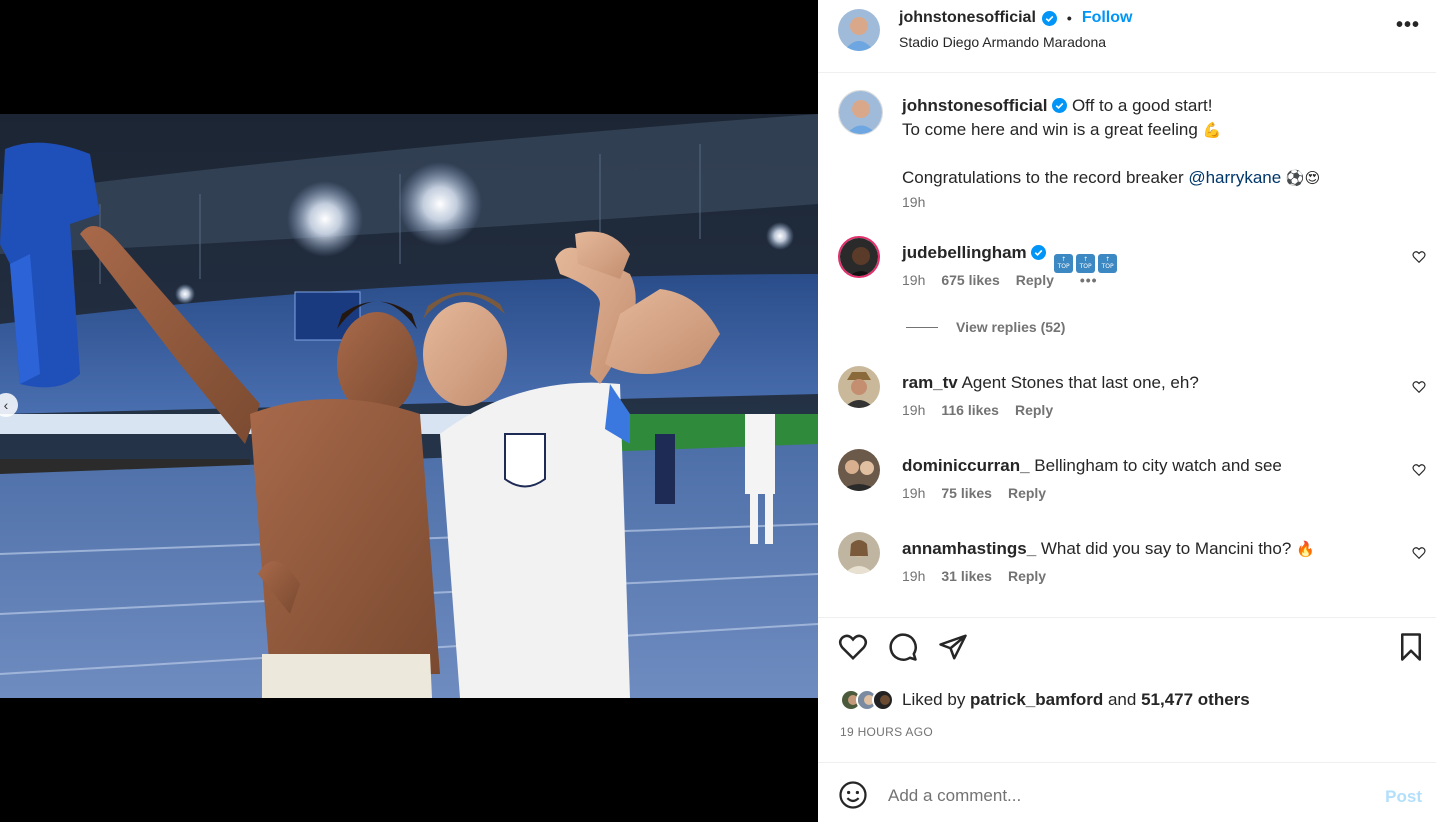 Image resolution: width=1436 pixels, height=822 pixels. What do you see at coordinates (1127, 651) in the screenshot?
I see `post-actions` at bounding box center [1127, 651].